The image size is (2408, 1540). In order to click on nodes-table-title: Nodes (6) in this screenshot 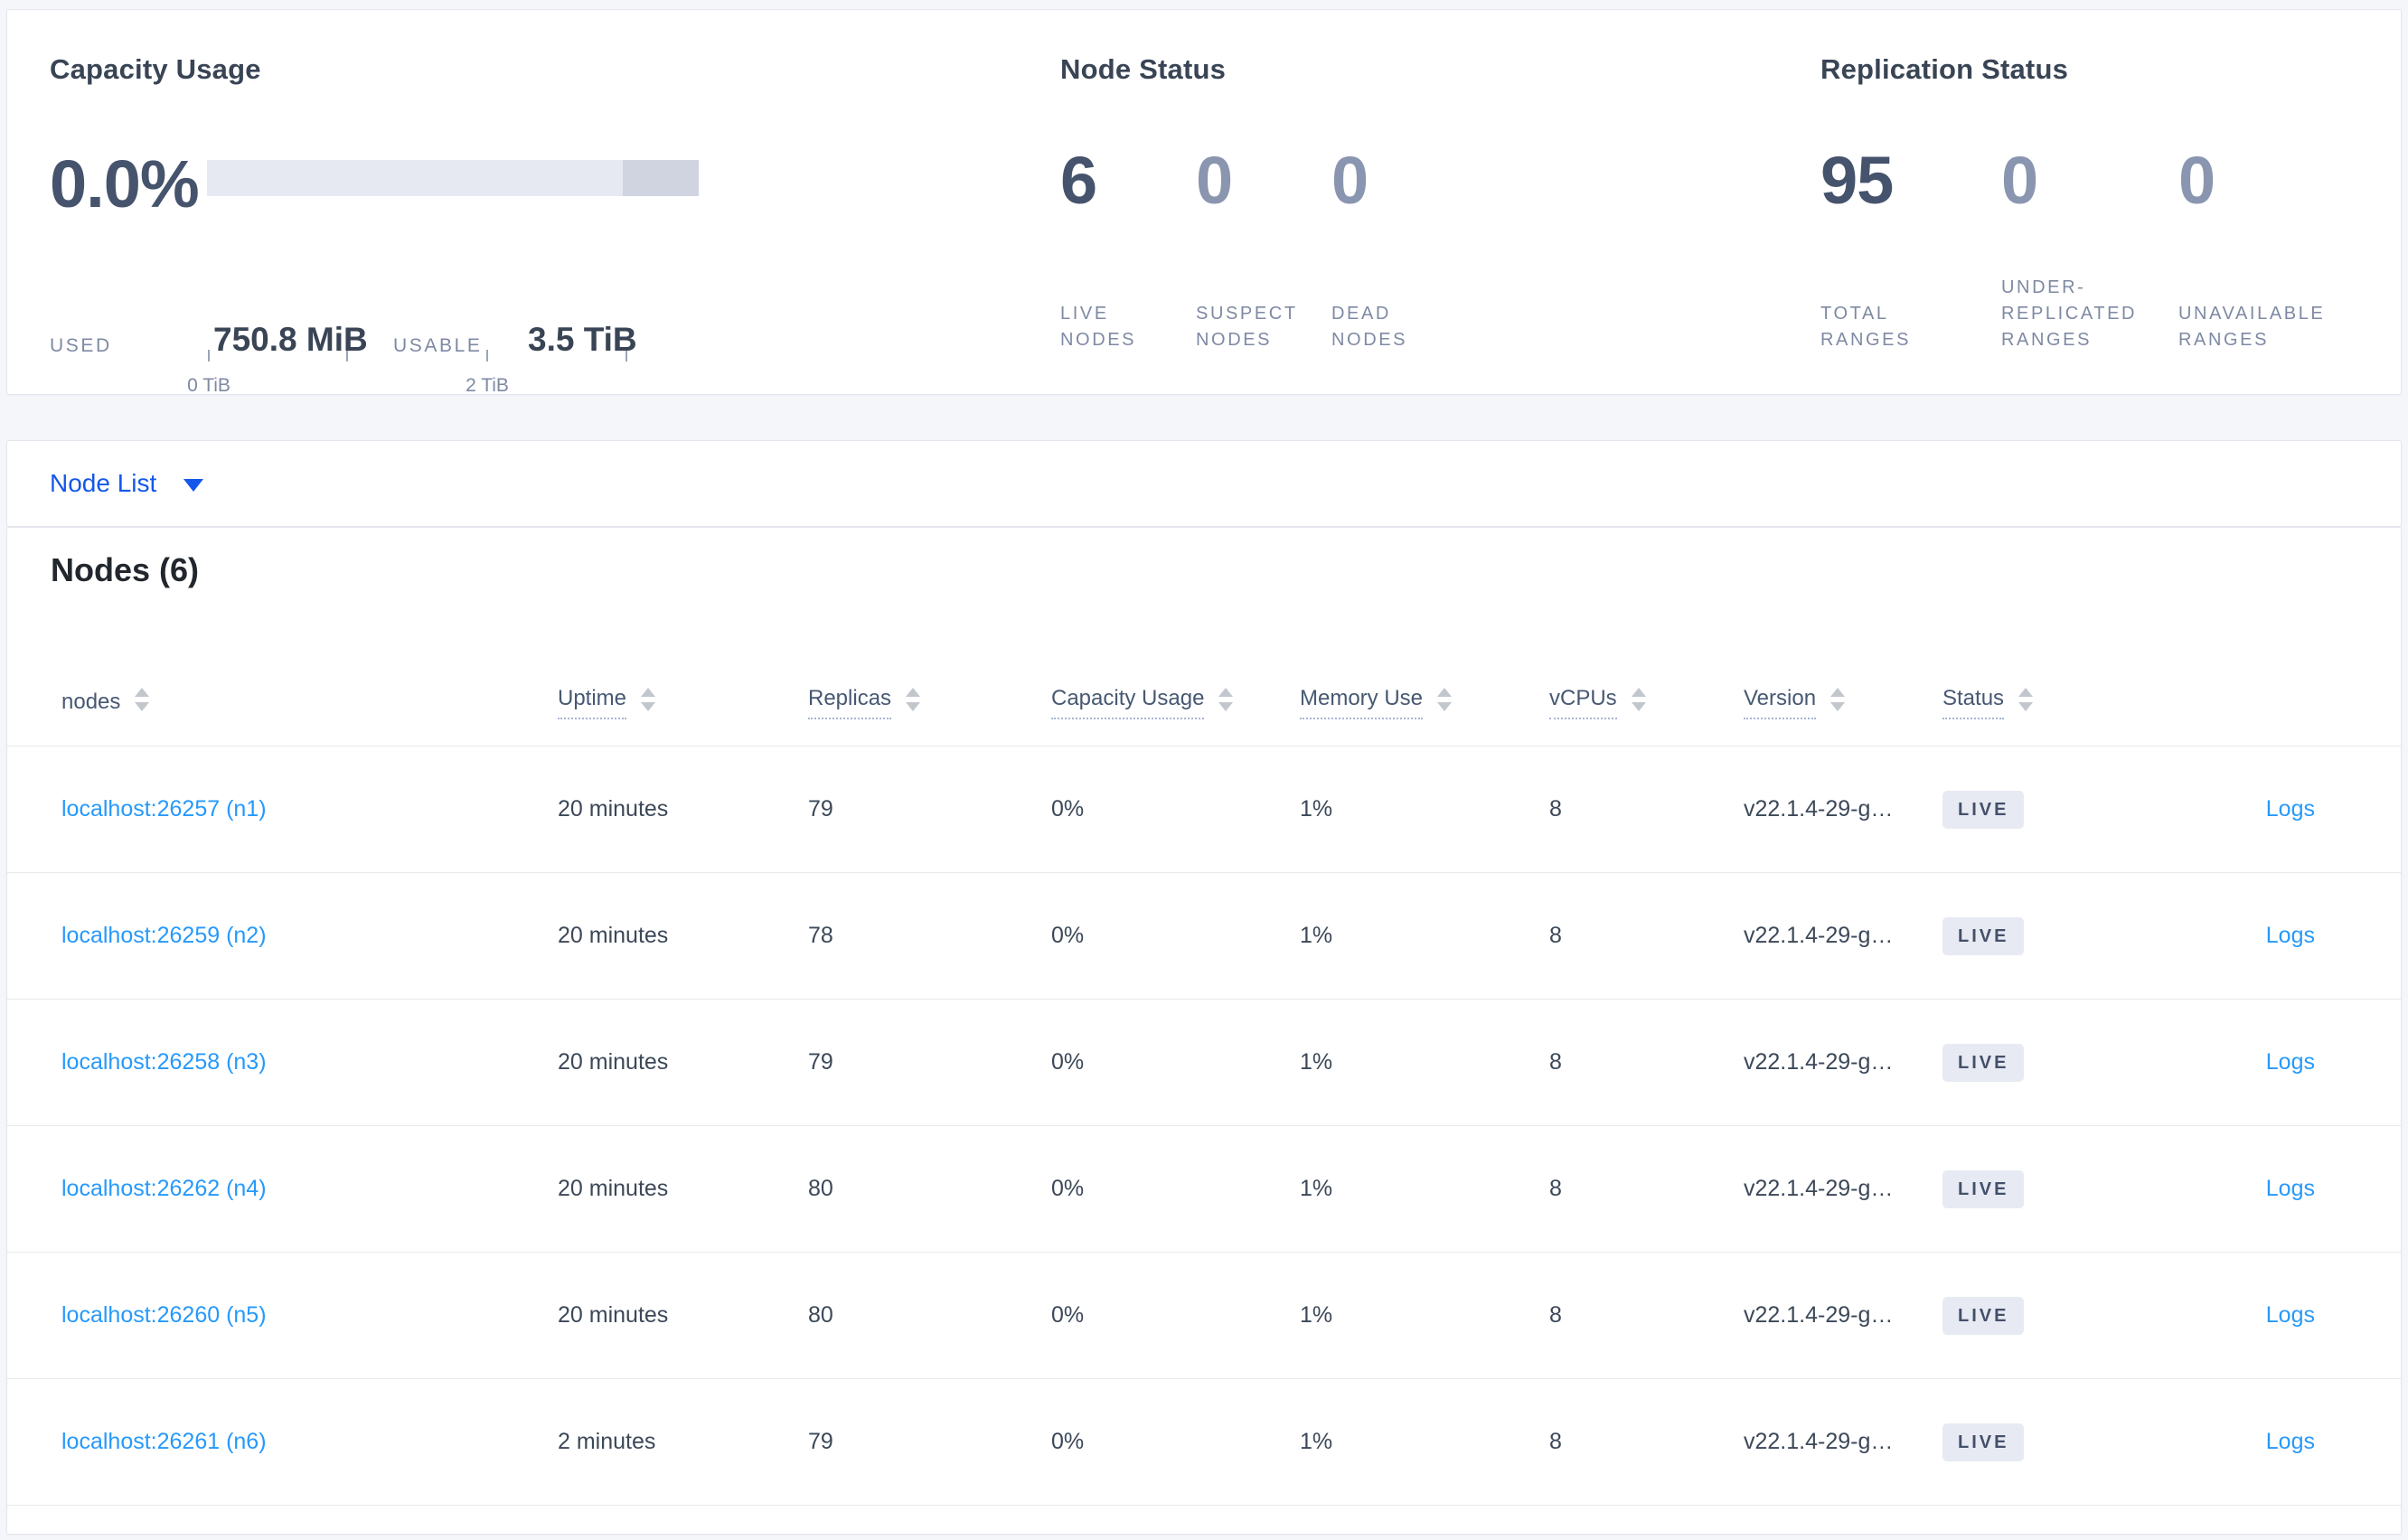, I will do `click(125, 569)`.